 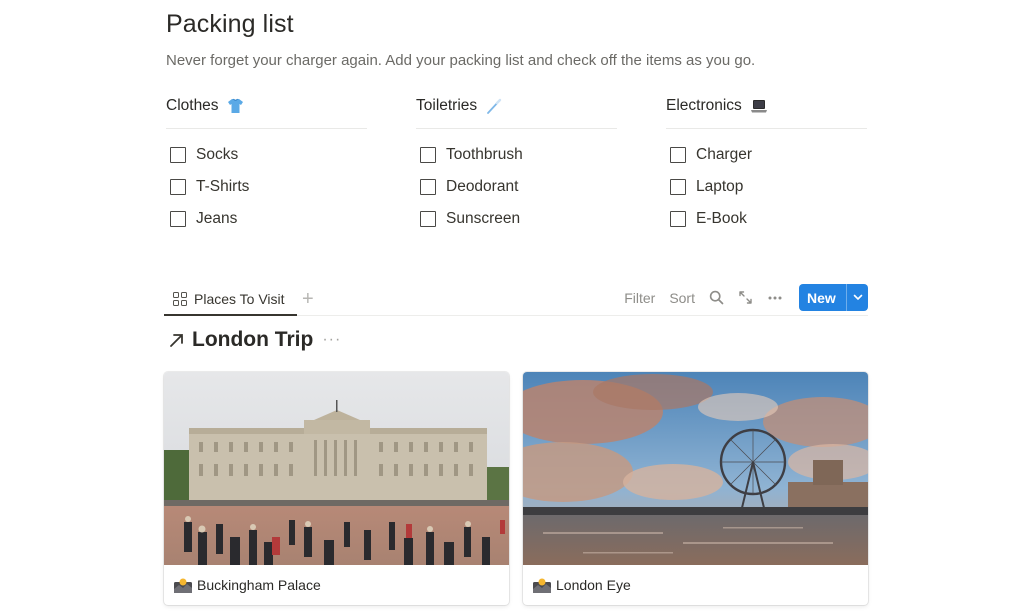 I want to click on card-title: Buckingham Palace, so click(x=259, y=585).